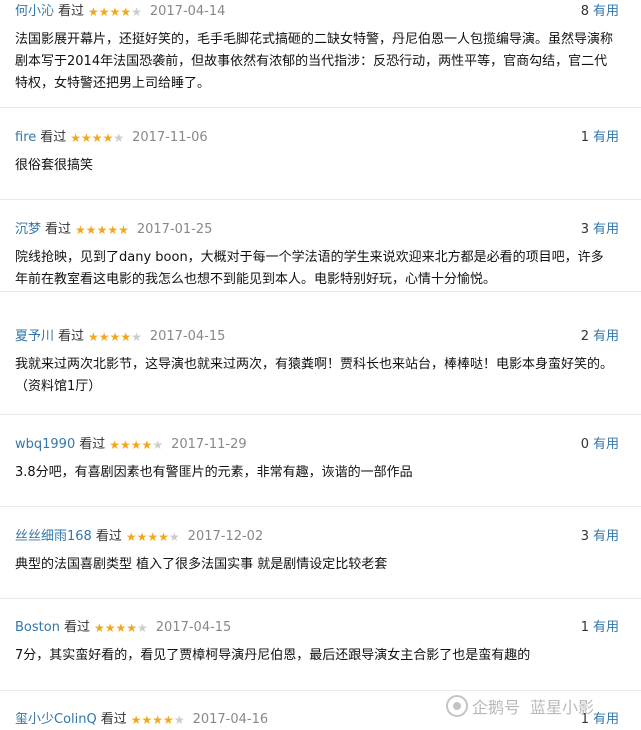  What do you see at coordinates (201, 564) in the screenshot?
I see `review-text: 典型的法国喜剧类型 植入了很多法国实事 就是剧情设定比较老套` at bounding box center [201, 564].